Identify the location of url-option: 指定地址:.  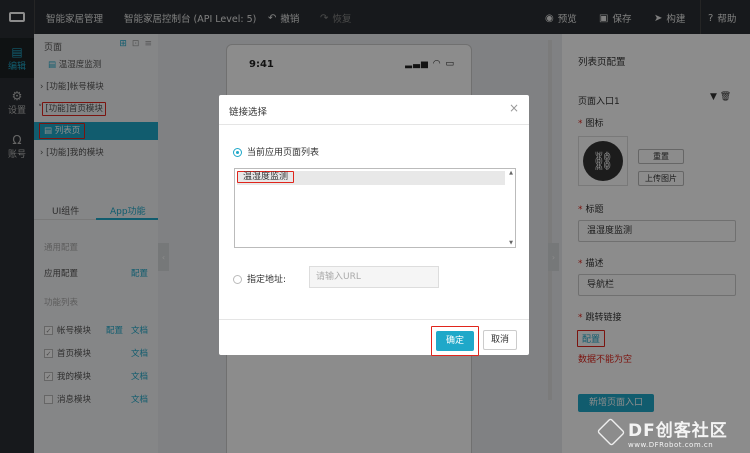
(259, 278).